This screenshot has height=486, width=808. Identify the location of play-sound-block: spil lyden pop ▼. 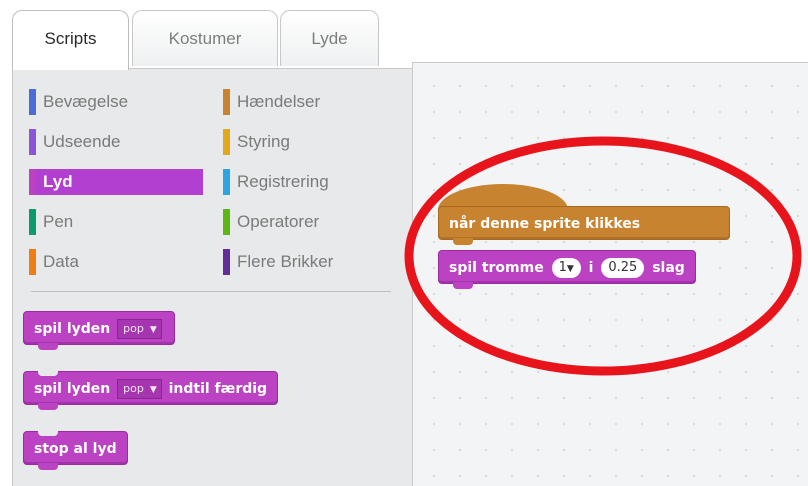
(99, 330).